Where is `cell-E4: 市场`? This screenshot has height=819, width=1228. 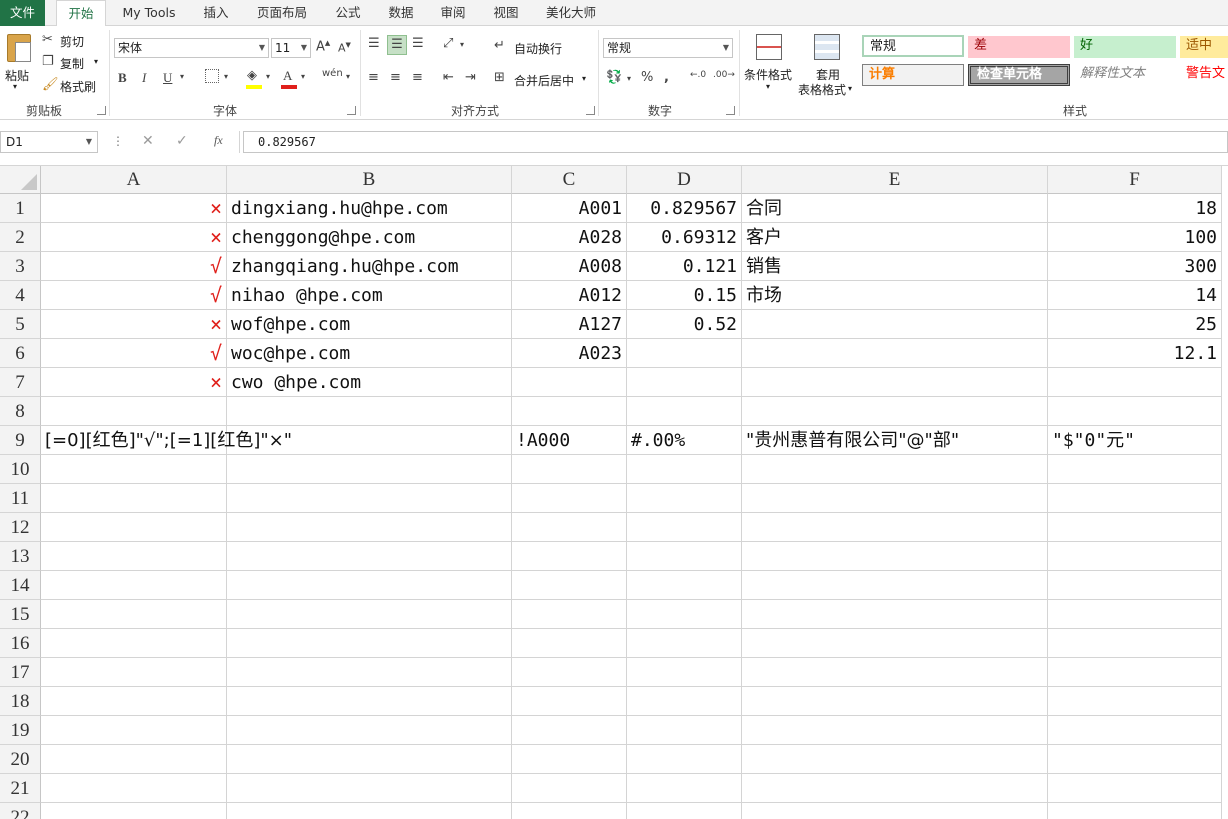
cell-E4: 市场 is located at coordinates (895, 295).